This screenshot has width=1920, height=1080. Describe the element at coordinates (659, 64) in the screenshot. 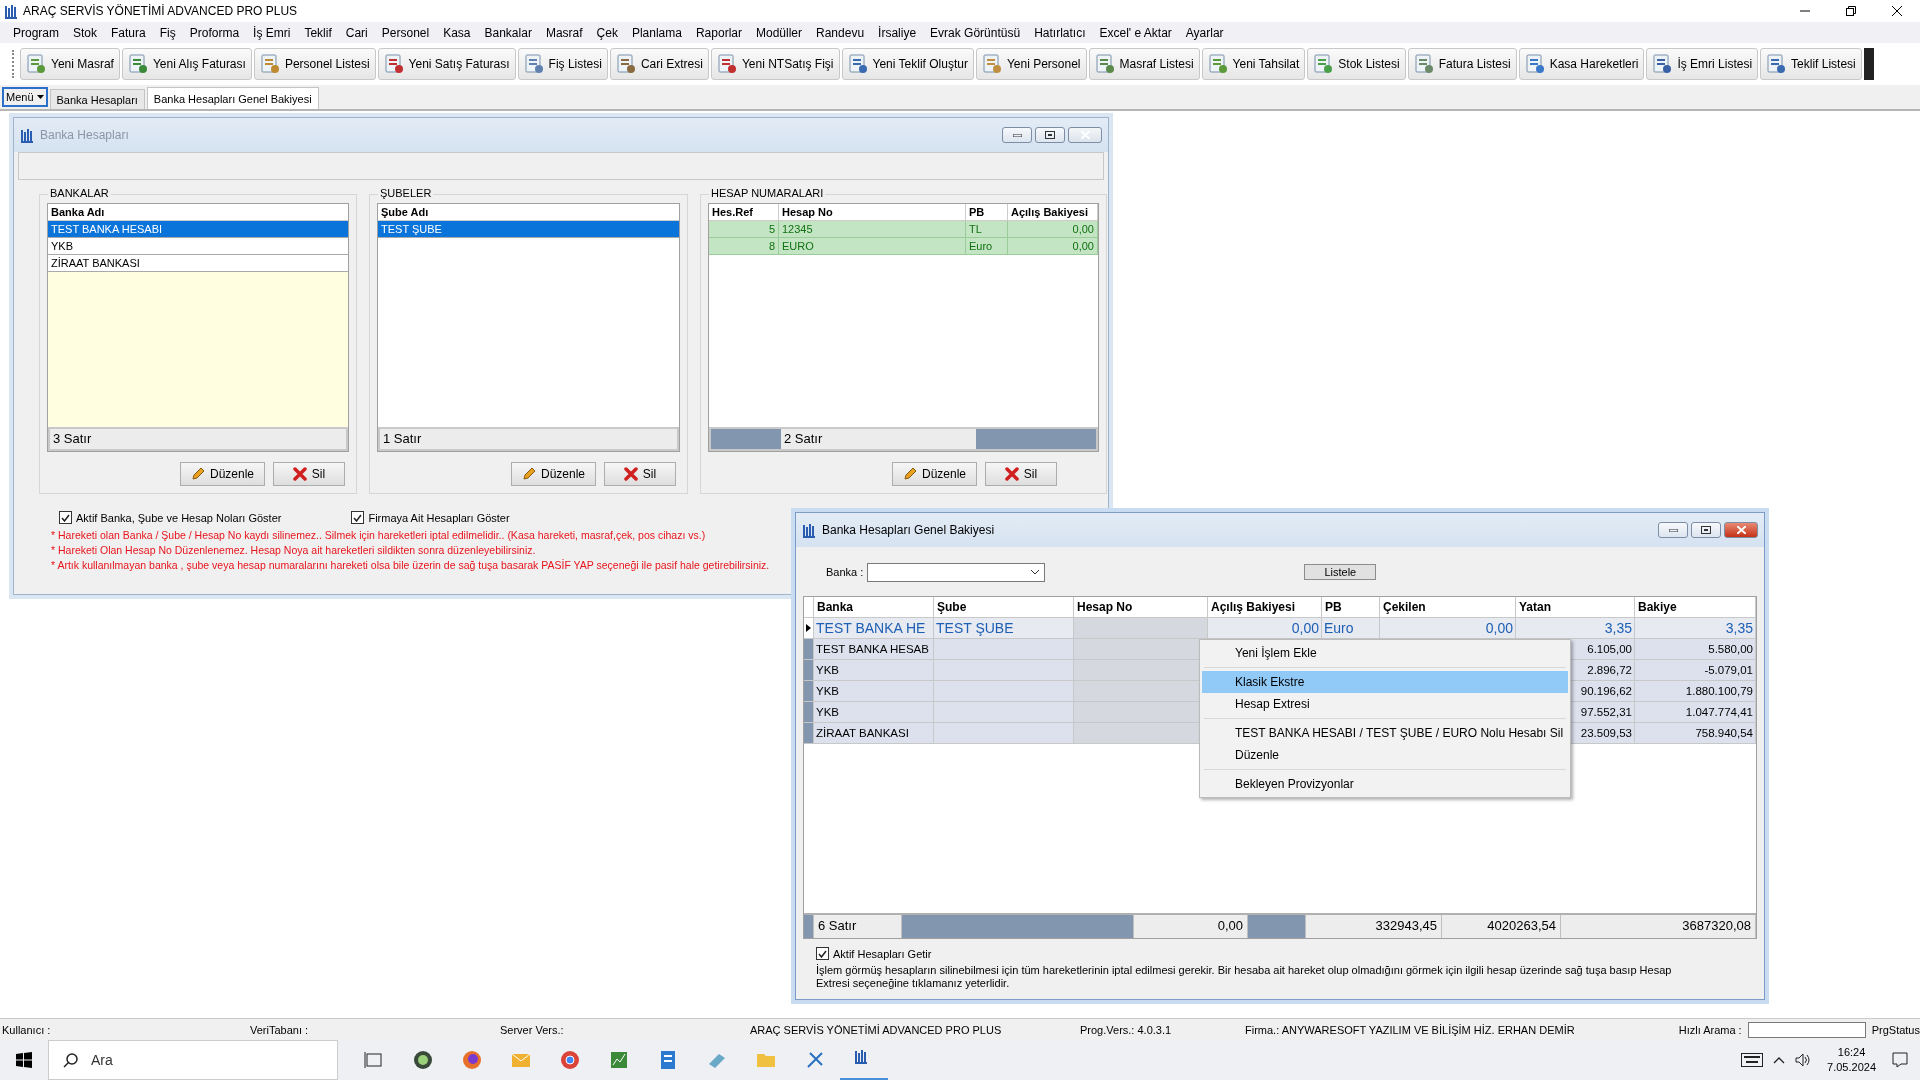

I see `toolbar-button: Cari Extresi` at that location.